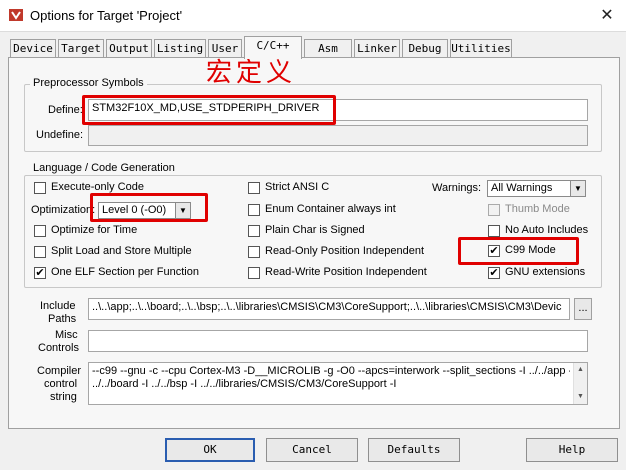 This screenshot has height=470, width=626. Describe the element at coordinates (425, 48) in the screenshot. I see `tab-debug: Debug` at that location.